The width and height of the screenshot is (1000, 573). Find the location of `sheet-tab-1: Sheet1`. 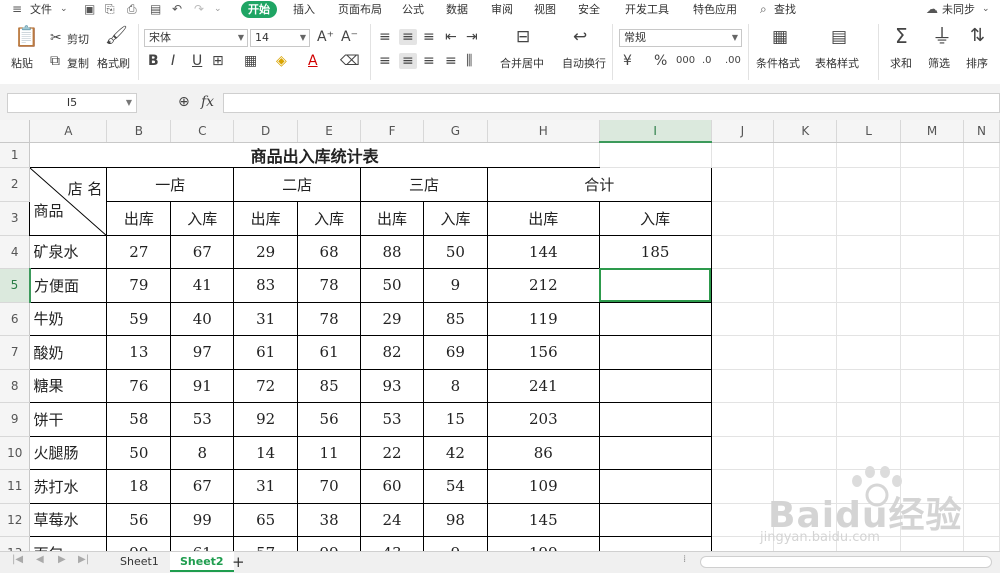

sheet-tab-1: Sheet1 is located at coordinates (139, 562).